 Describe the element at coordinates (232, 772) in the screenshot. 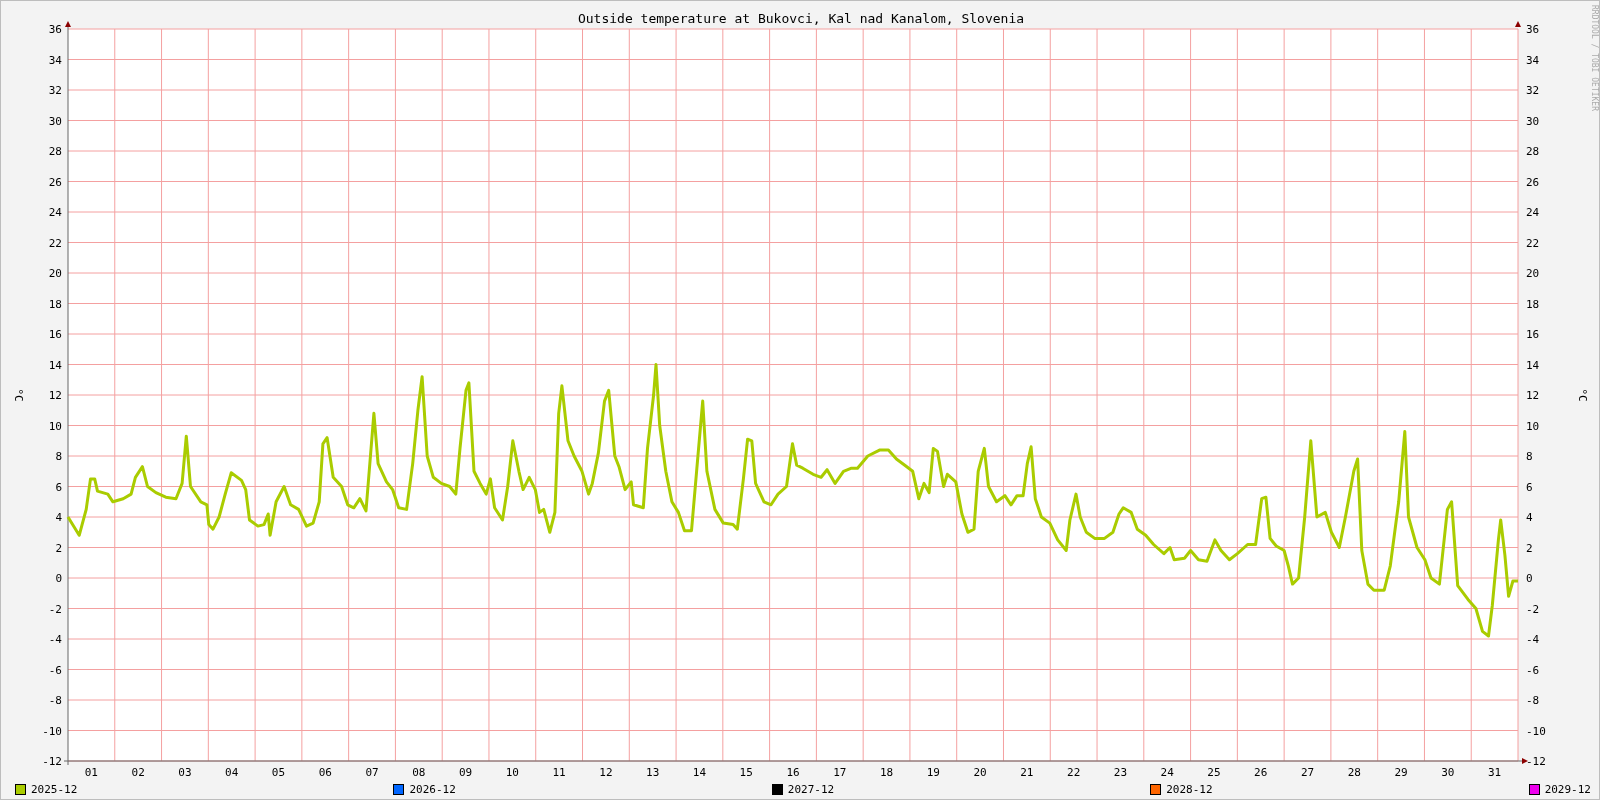

I see `x-tick-label: 04` at that location.